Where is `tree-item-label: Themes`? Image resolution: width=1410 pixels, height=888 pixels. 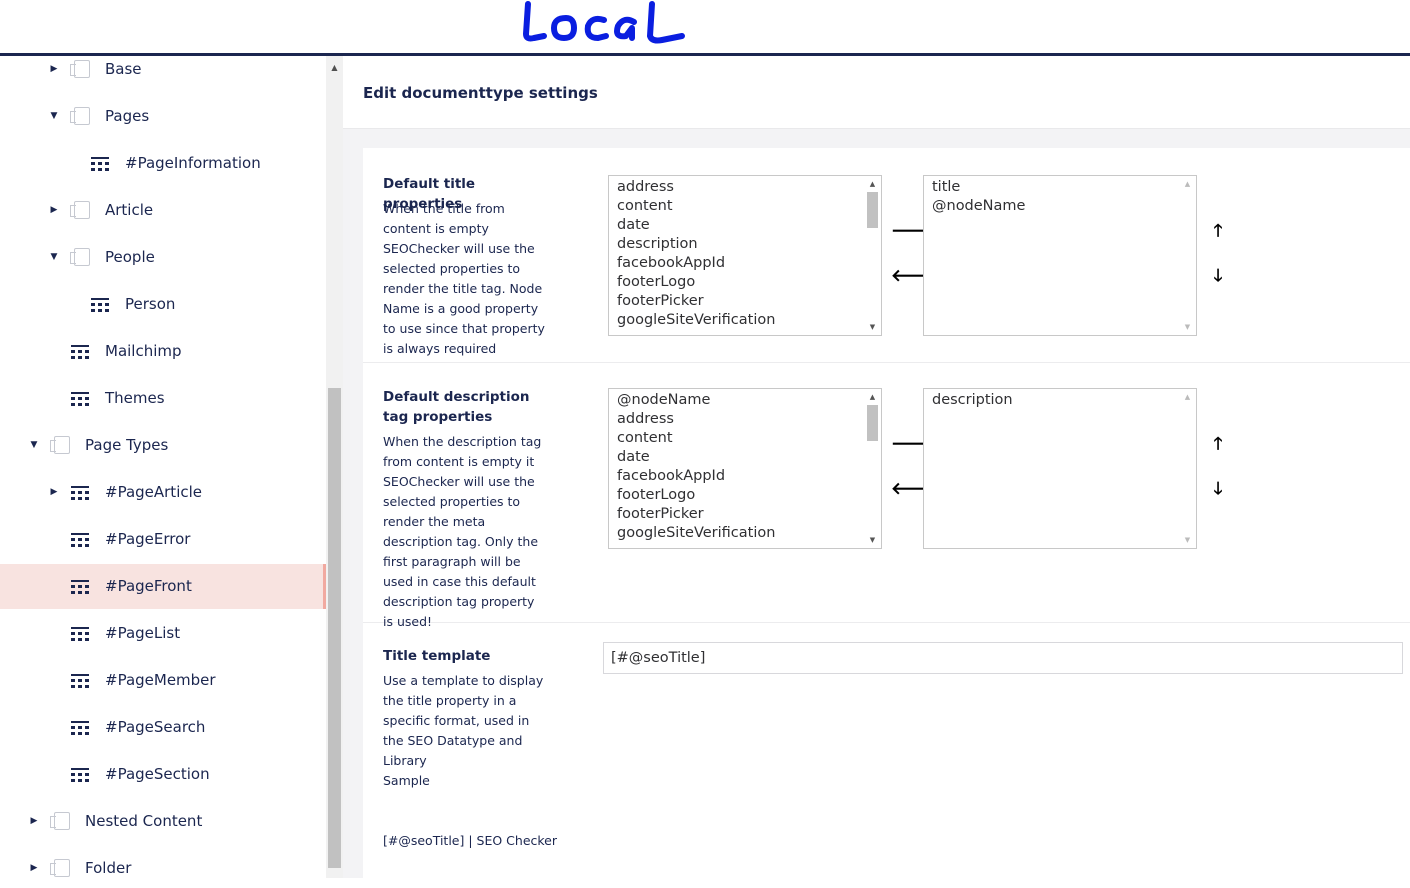
tree-item-label: Themes is located at coordinates (135, 398).